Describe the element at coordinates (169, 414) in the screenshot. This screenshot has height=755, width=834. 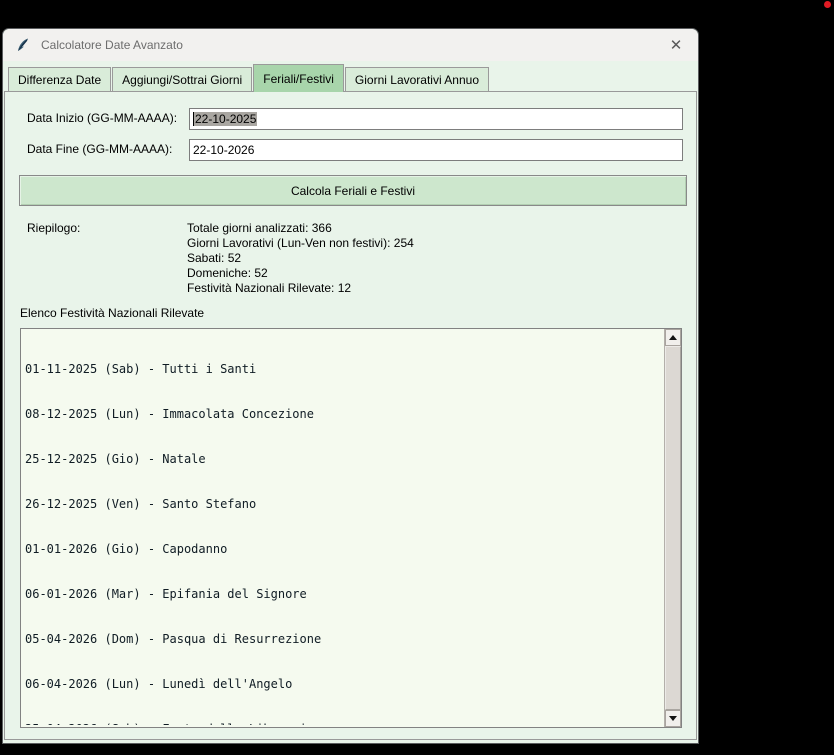
I see `holiday-line: 08-12-2025 (Lun) - Immacolata Concezione` at that location.